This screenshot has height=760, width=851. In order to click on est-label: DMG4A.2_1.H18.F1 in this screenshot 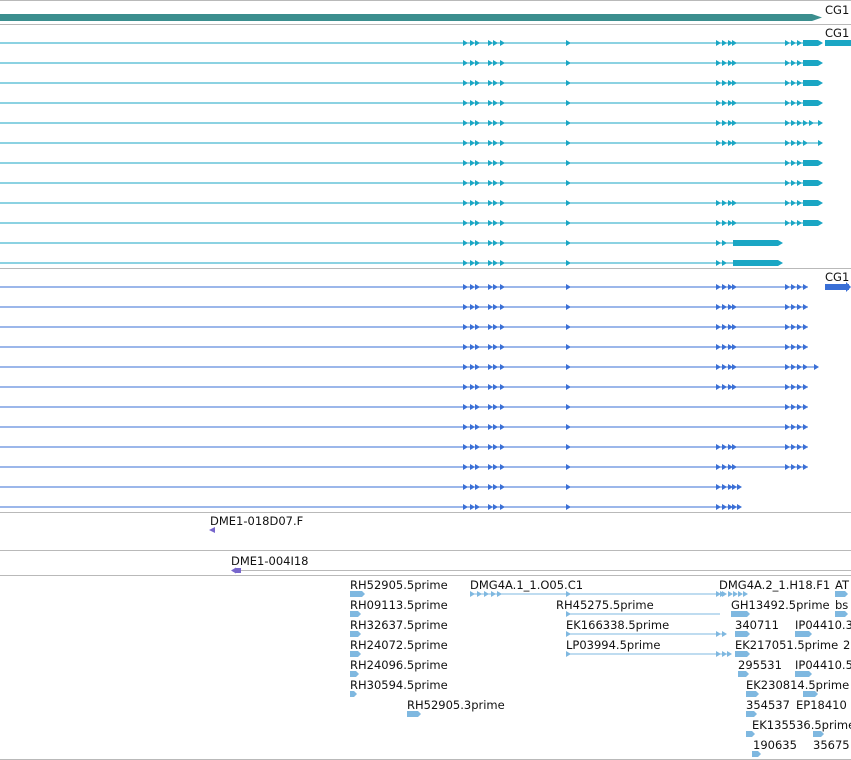, I will do `click(774, 585)`.